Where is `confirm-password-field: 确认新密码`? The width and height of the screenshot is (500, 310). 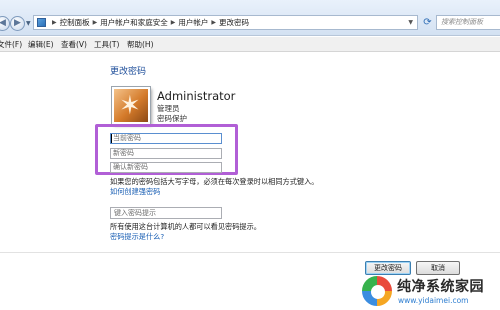
confirm-password-field: 确认新密码 is located at coordinates (166, 167).